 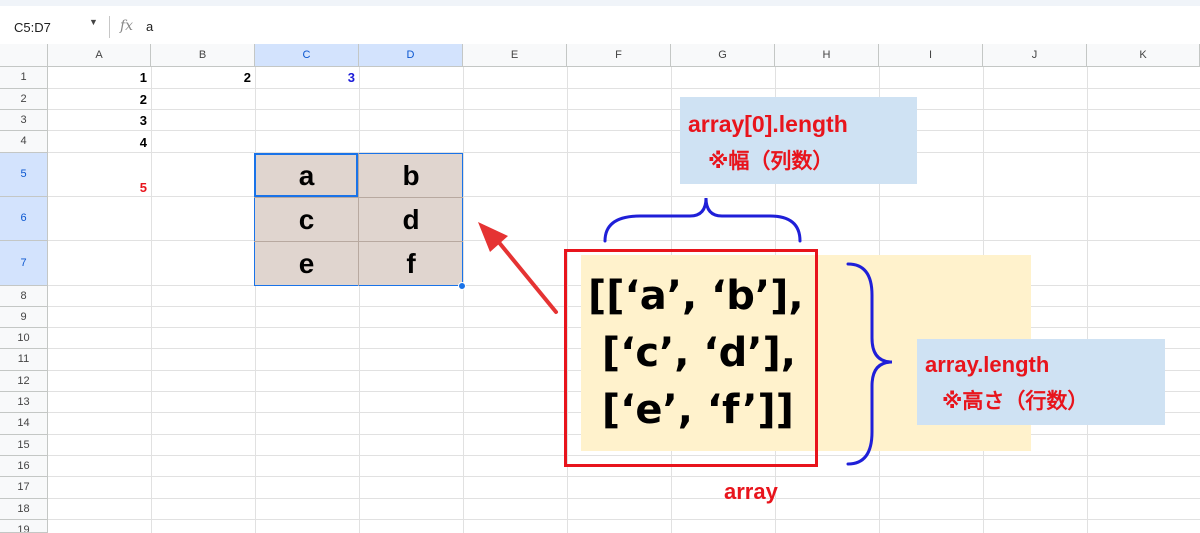 I want to click on horizontal-brace, so click(x=702, y=220).